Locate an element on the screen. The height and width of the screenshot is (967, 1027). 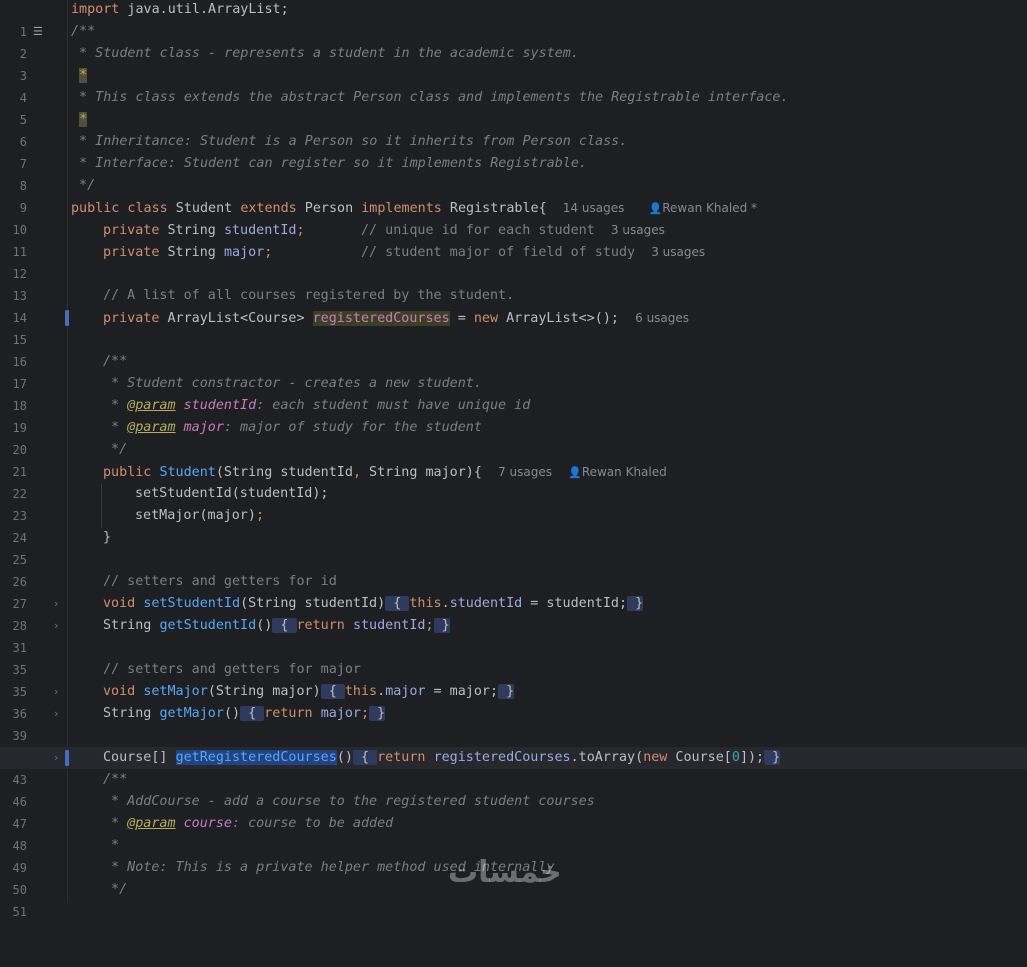
person-icon: 👤 is located at coordinates (655, 208).